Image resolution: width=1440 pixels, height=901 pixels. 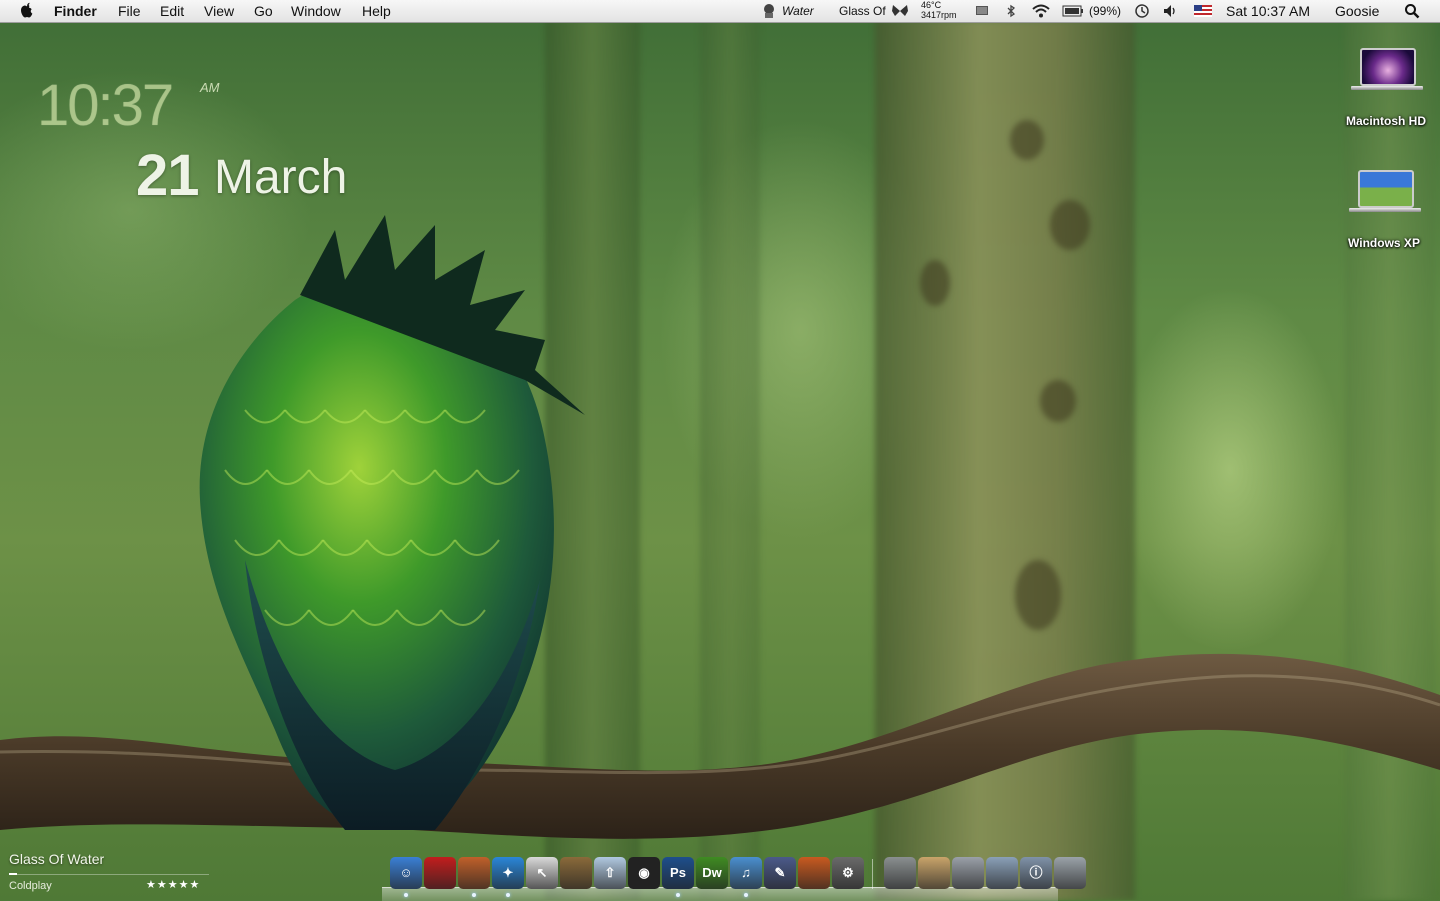 What do you see at coordinates (712, 873) in the screenshot?
I see `dock-dreamweaver-icon: Dw` at bounding box center [712, 873].